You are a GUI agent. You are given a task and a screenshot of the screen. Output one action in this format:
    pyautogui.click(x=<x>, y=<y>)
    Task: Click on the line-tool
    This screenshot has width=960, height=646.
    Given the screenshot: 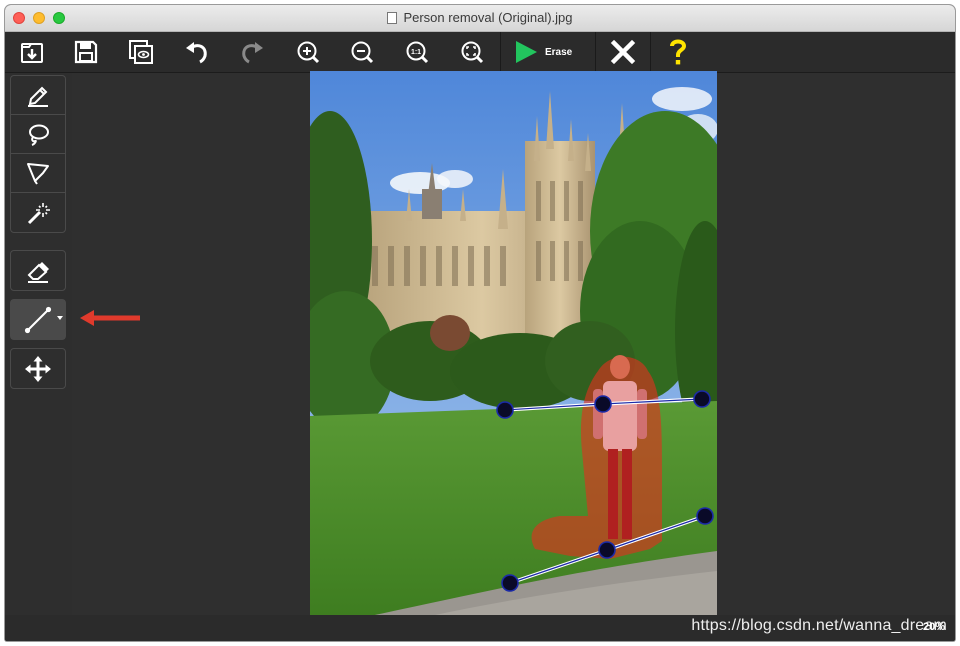 What is the action you would take?
    pyautogui.click(x=38, y=319)
    